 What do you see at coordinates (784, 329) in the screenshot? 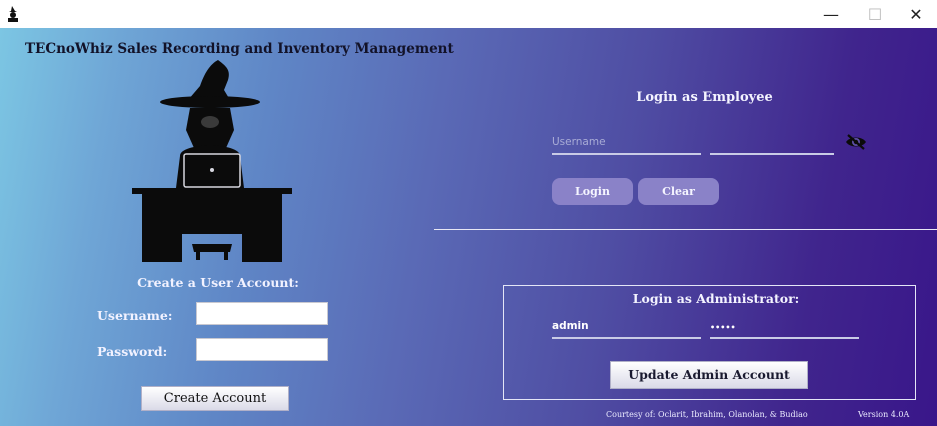
I see `admin-password-input: •••••` at bounding box center [784, 329].